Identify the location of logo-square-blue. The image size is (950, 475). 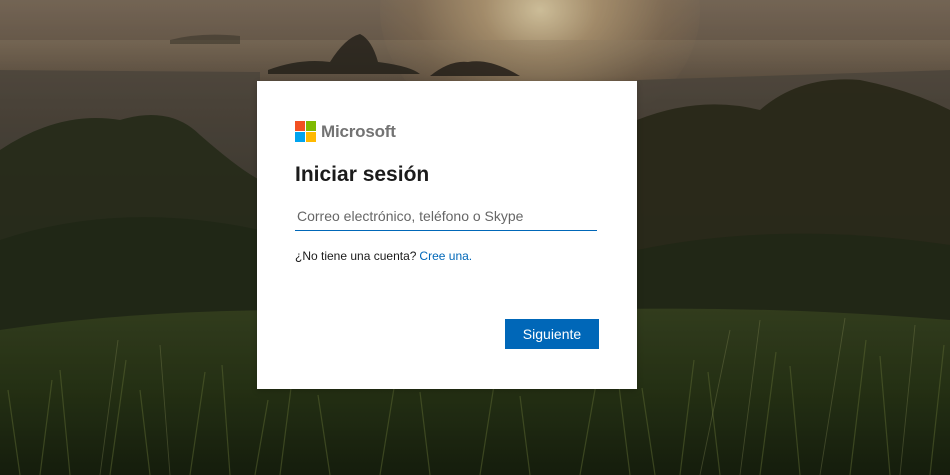
(300, 137).